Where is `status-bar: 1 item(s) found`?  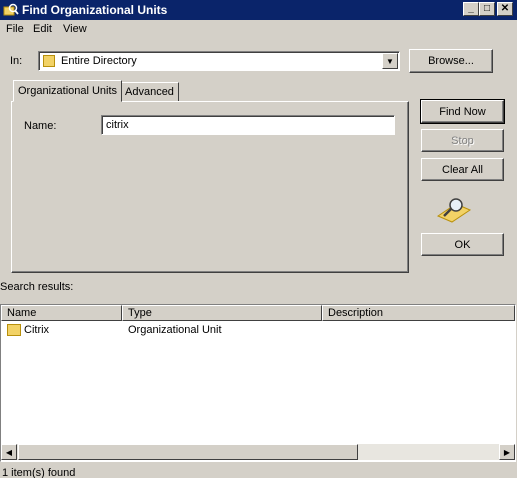
status-bar: 1 item(s) found is located at coordinates (258, 470).